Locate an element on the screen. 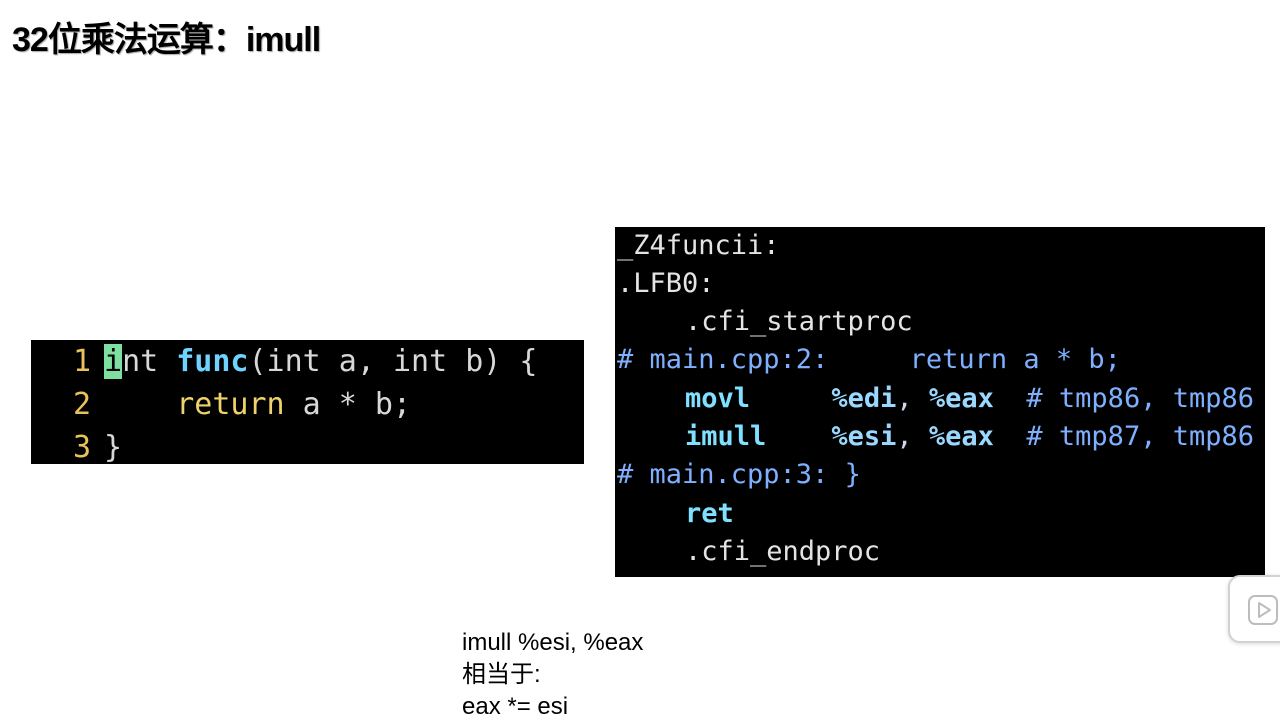 This screenshot has width=1280, height=728. asm-label: .LFB0: is located at coordinates (666, 283).